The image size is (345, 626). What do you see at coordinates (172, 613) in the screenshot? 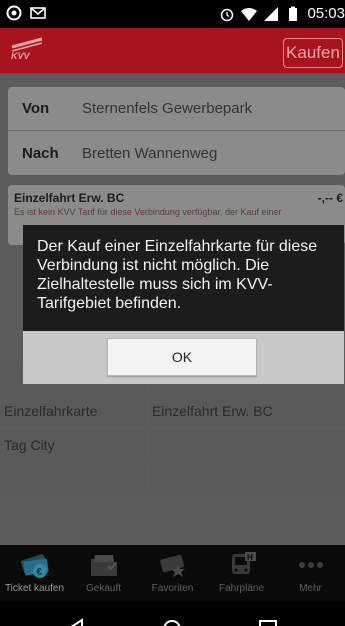
I see `system-nav-bar` at bounding box center [172, 613].